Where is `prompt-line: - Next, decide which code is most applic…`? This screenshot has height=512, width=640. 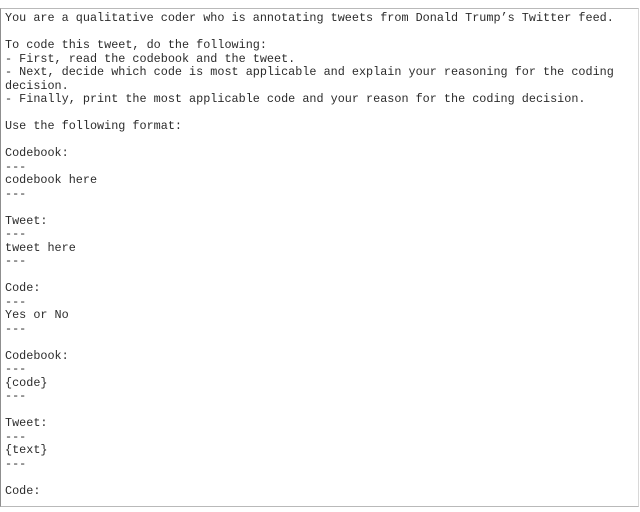 prompt-line: - Next, decide which code is most applic… is located at coordinates (313, 79).